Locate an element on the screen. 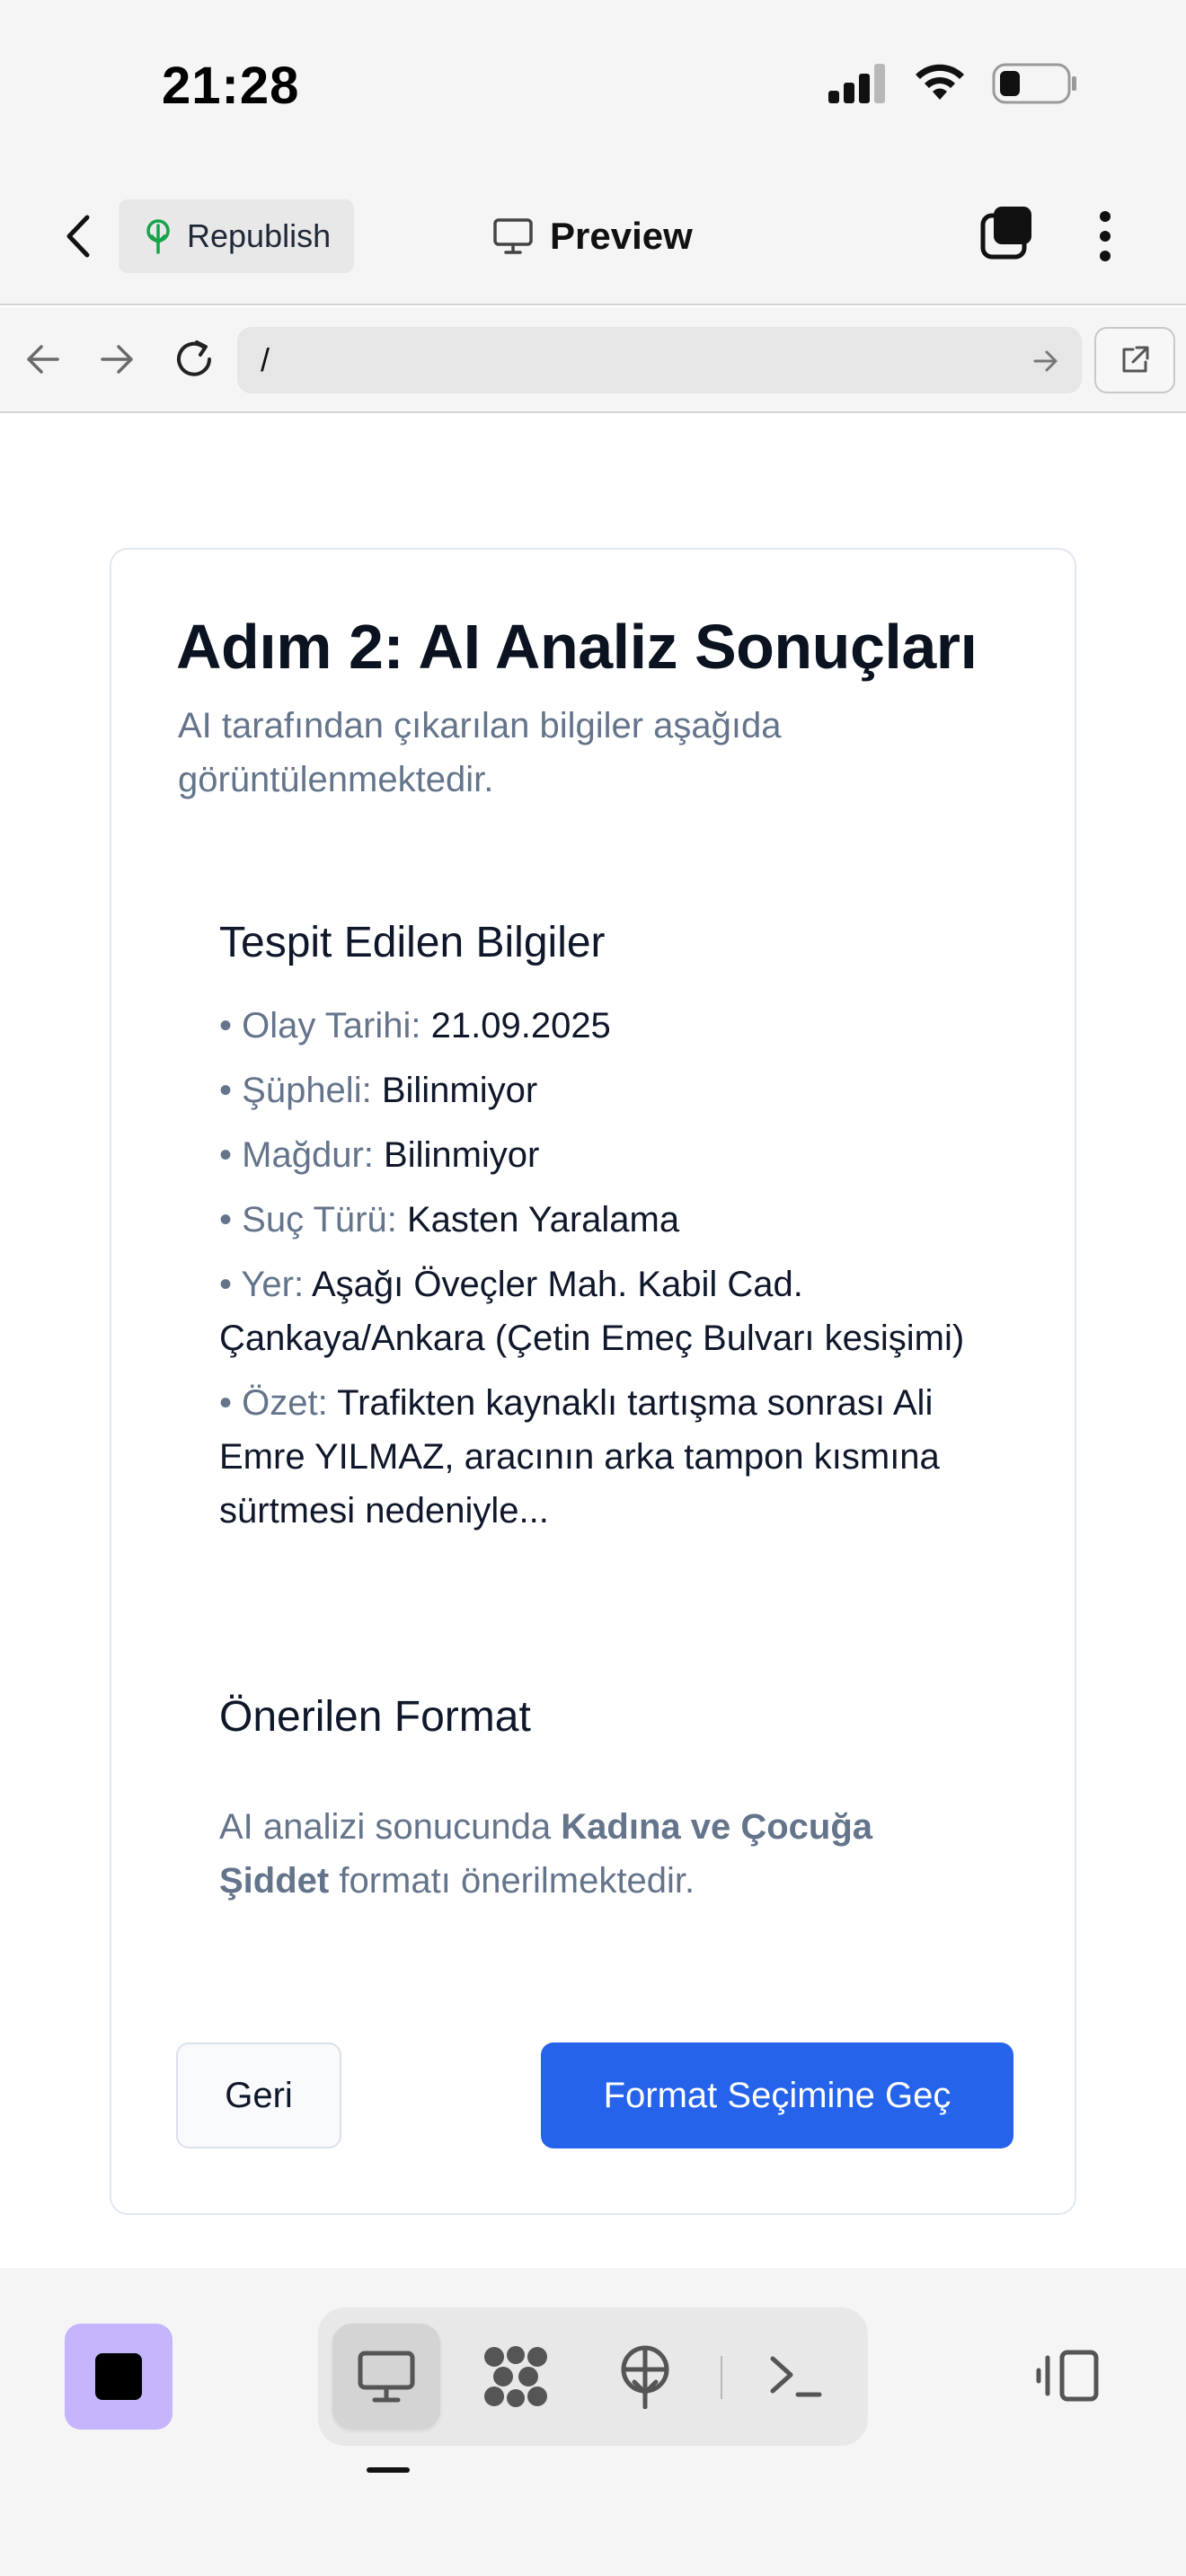  format-text-before: AI analizi sonucunda is located at coordinates (385, 1827).